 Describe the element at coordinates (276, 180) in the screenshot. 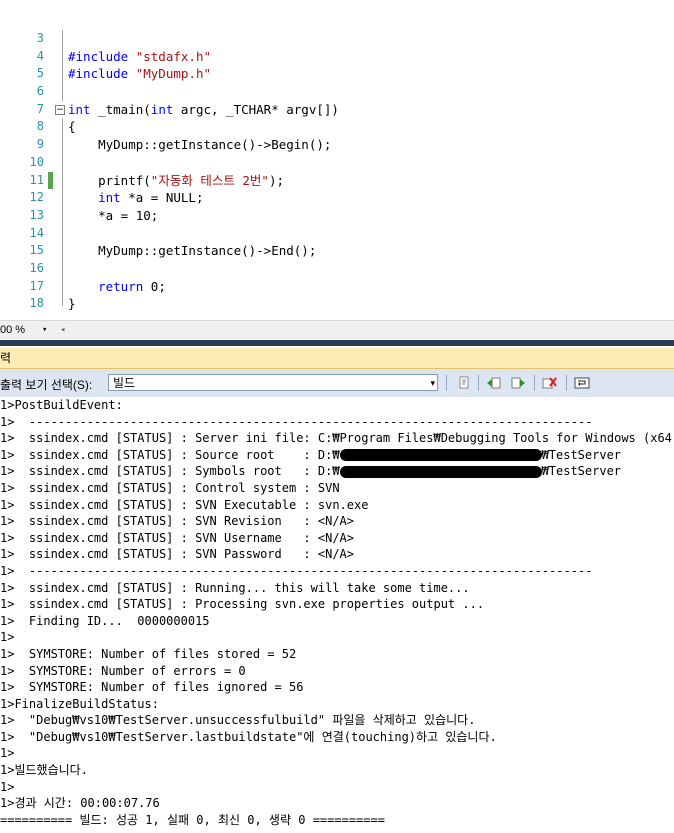

I see `code-token: );` at that location.